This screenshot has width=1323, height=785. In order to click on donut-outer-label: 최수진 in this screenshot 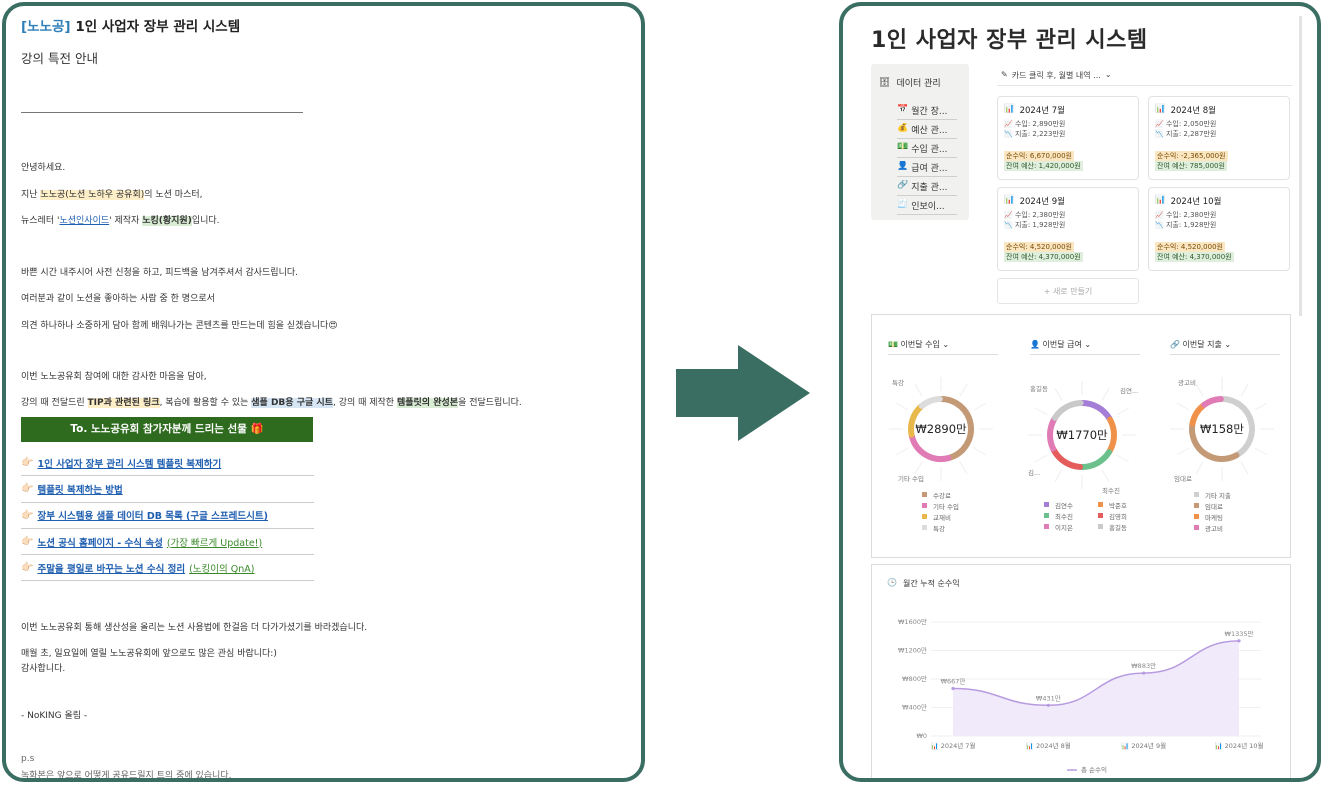, I will do `click(1111, 491)`.